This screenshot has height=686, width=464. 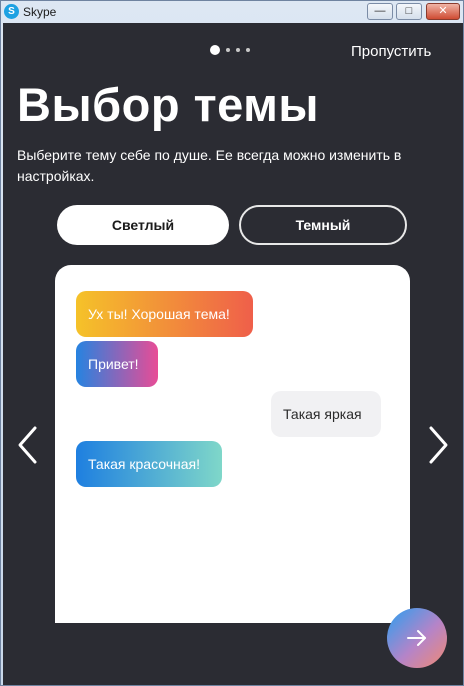 What do you see at coordinates (391, 51) in the screenshot?
I see `skip-link: Пропустить` at bounding box center [391, 51].